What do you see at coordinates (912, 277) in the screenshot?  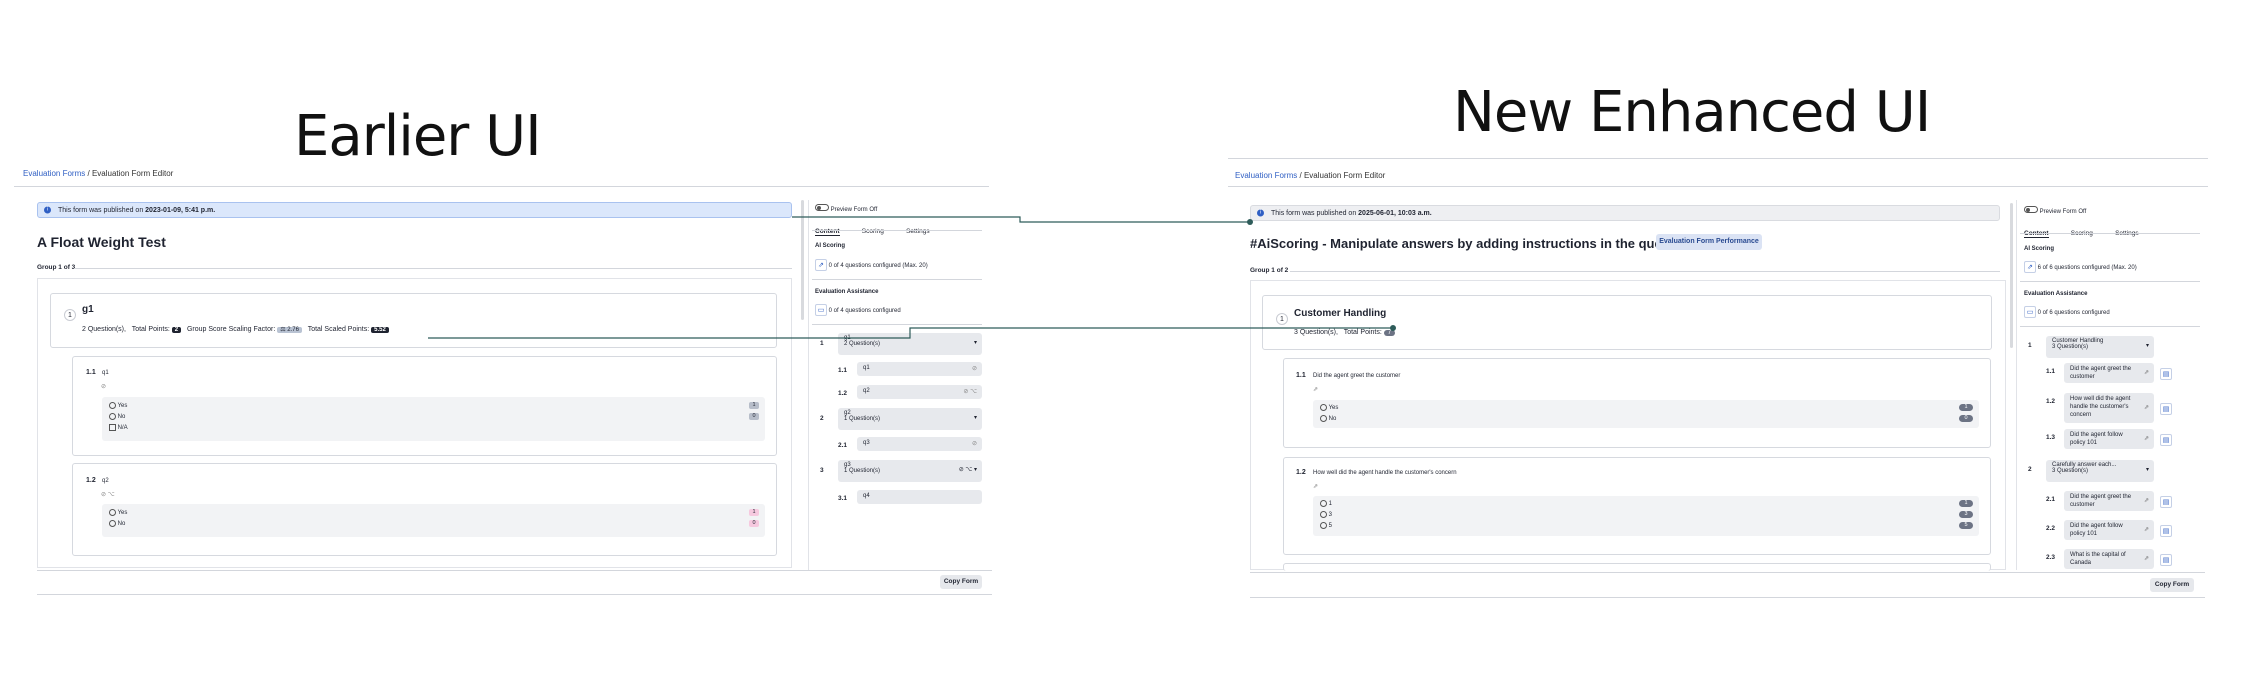 I see `comparison-connectors` at bounding box center [912, 277].